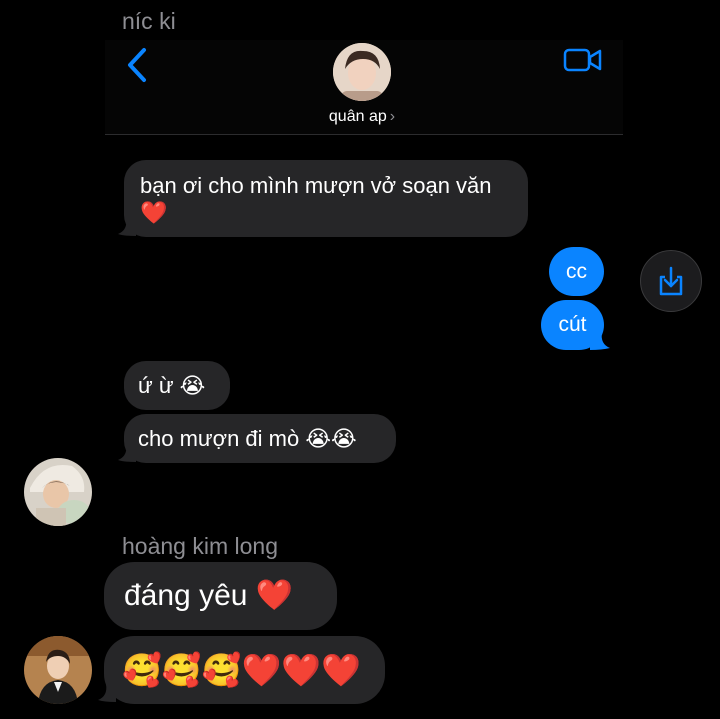 The image size is (720, 719). Describe the element at coordinates (357, 116) in the screenshot. I see `contact-name: quân ap` at that location.